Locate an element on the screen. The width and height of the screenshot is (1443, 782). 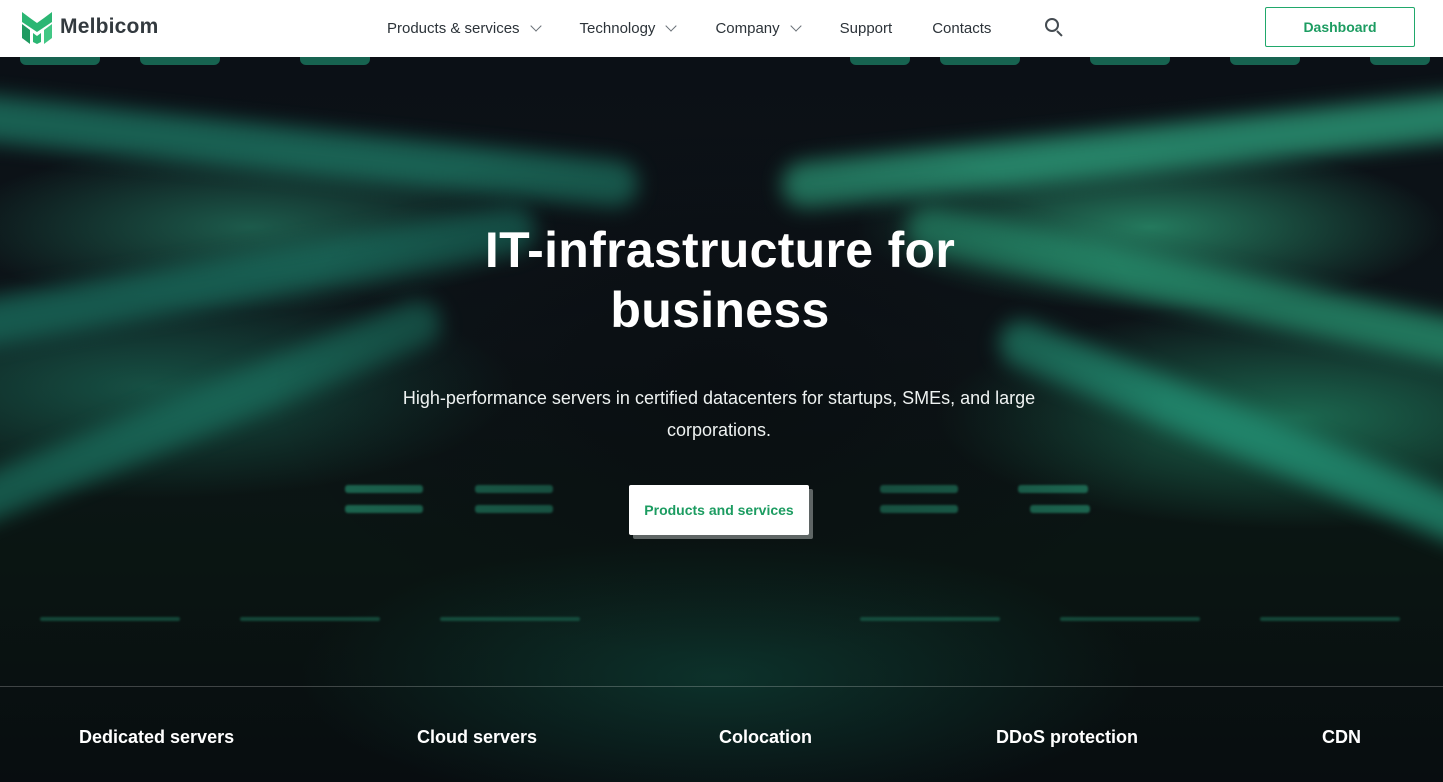
melbicom-logo-icon is located at coordinates (37, 28).